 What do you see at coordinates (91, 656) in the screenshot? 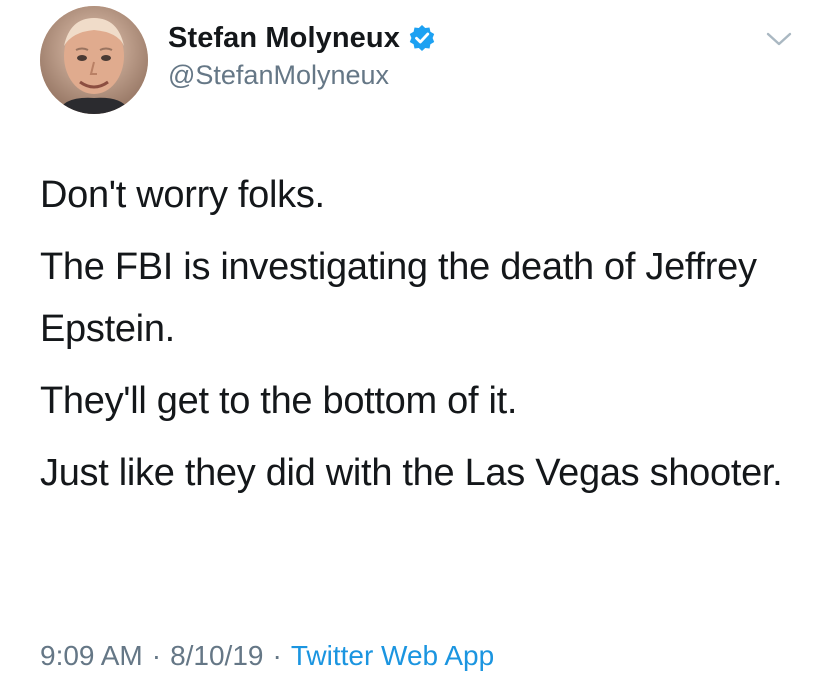
I see `tweet-time: 9:09 AM` at bounding box center [91, 656].